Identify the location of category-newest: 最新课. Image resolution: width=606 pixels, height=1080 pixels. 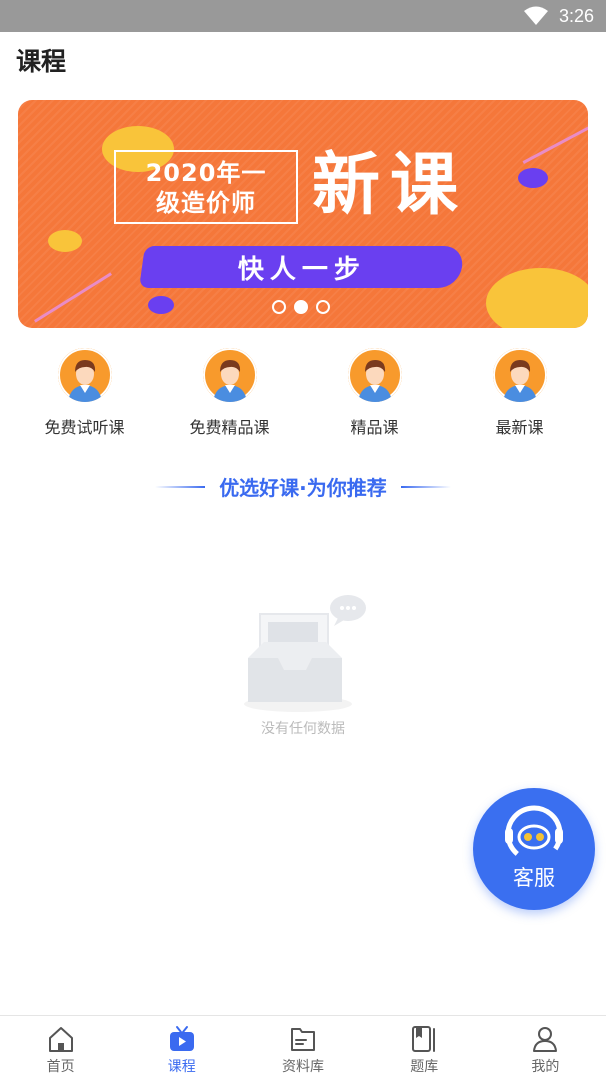
(519, 393).